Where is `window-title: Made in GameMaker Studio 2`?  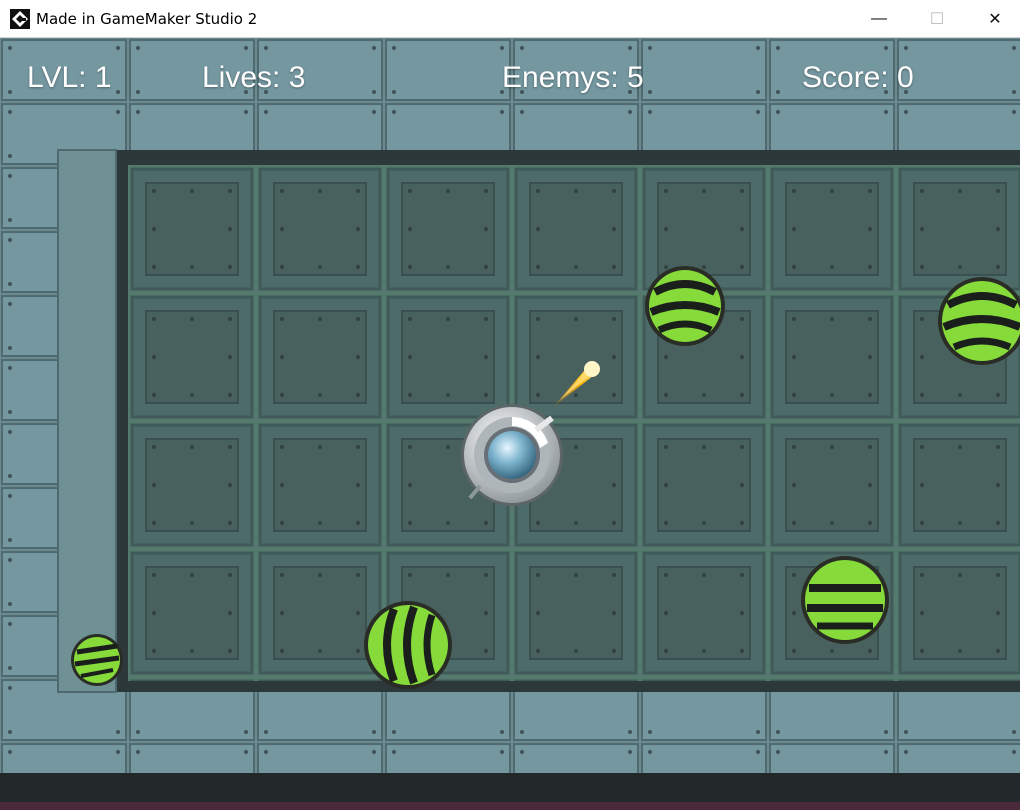
window-title: Made in GameMaker Studio 2 is located at coordinates (147, 19).